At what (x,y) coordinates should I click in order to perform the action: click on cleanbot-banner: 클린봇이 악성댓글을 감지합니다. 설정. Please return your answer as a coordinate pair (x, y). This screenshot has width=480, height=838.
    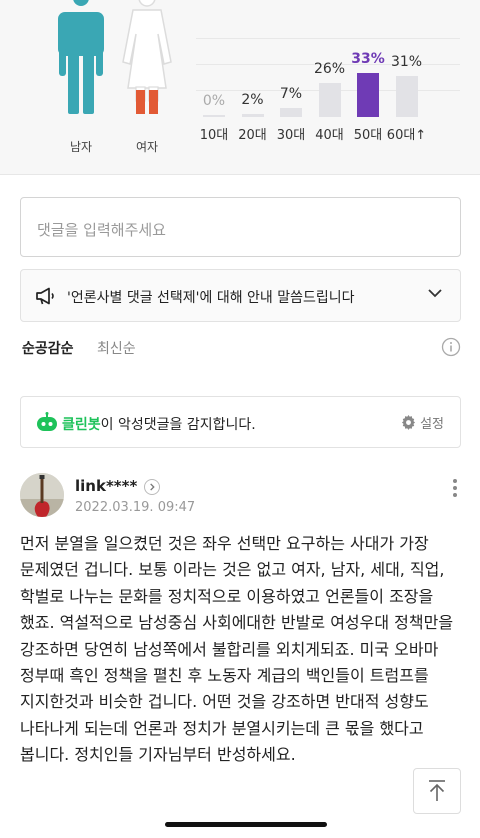
    Looking at the image, I should click on (240, 422).